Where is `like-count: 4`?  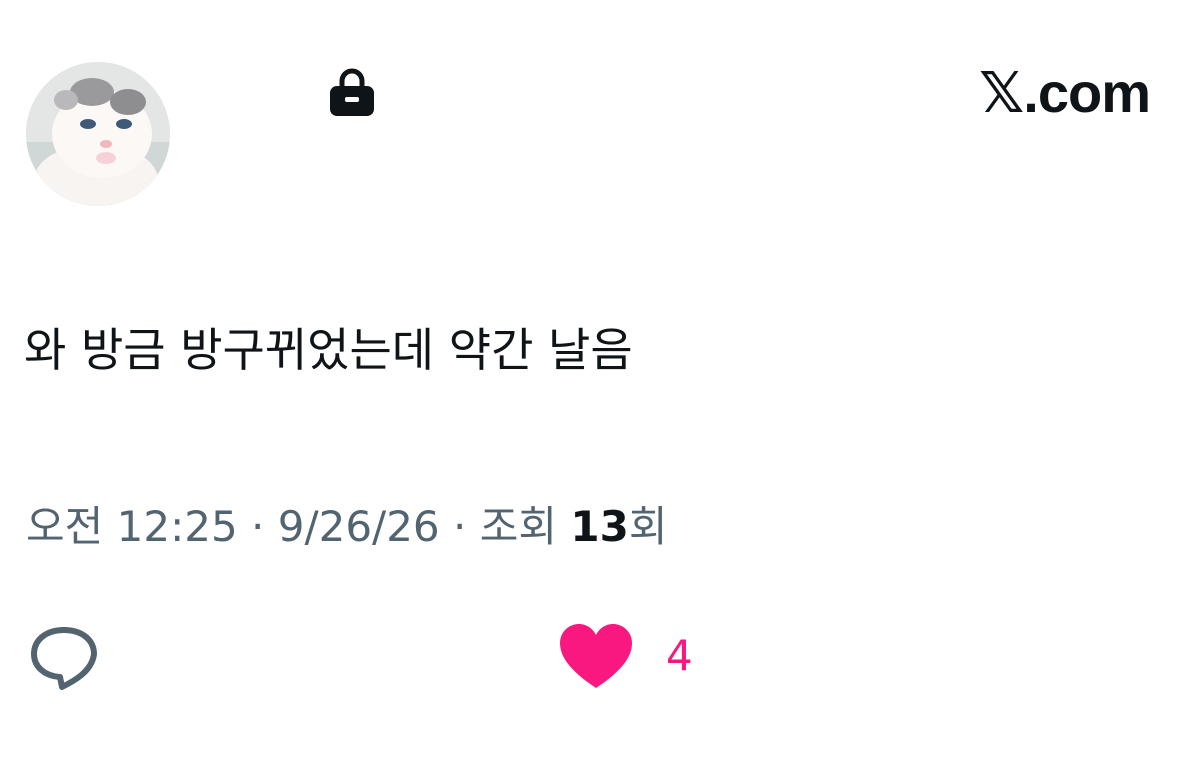 like-count: 4 is located at coordinates (679, 655).